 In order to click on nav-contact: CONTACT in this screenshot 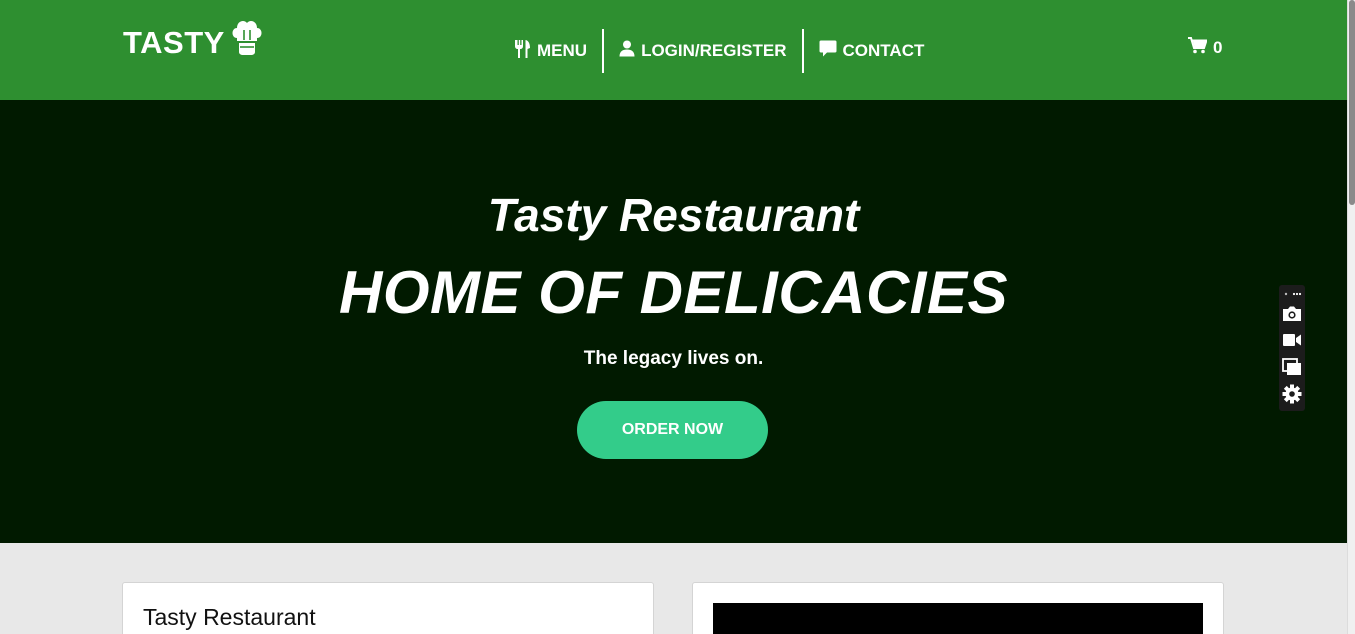, I will do `click(872, 51)`.